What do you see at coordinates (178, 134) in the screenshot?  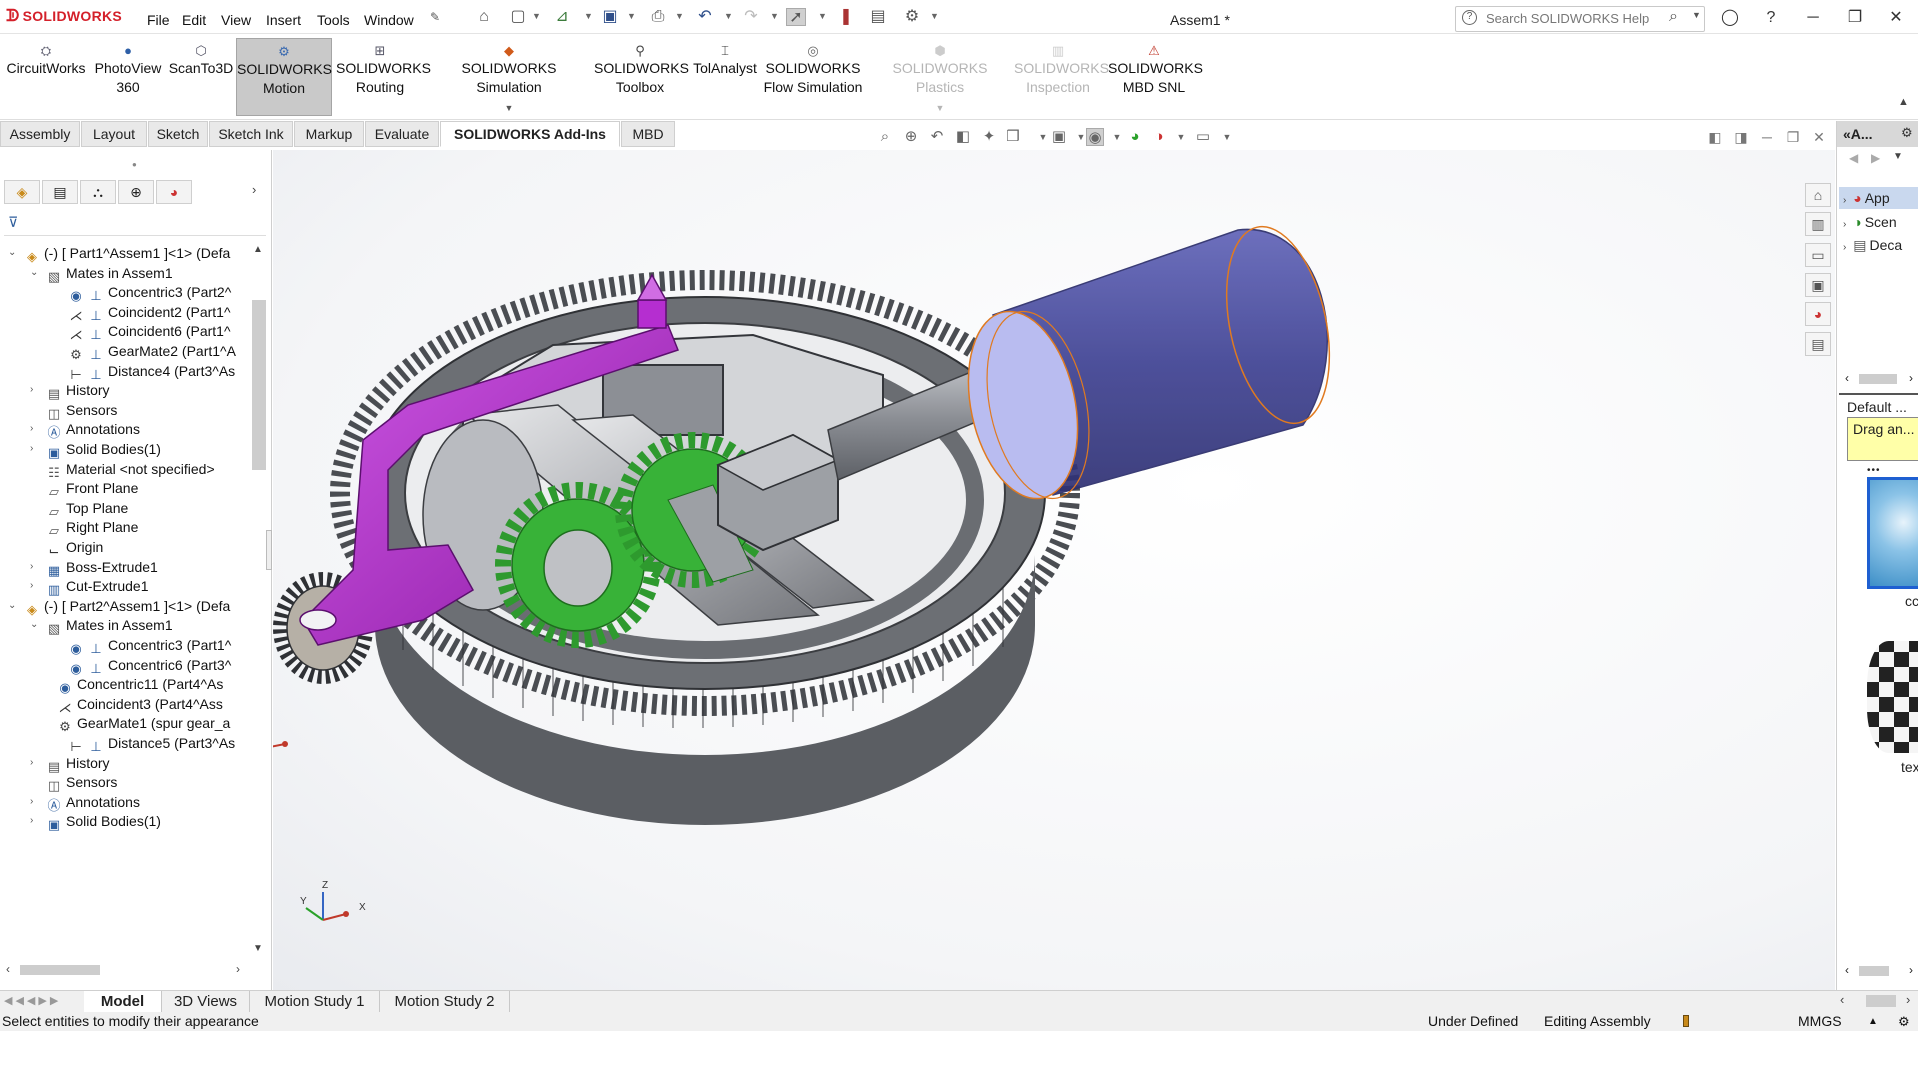 I see `tab-sketch: Sketch` at bounding box center [178, 134].